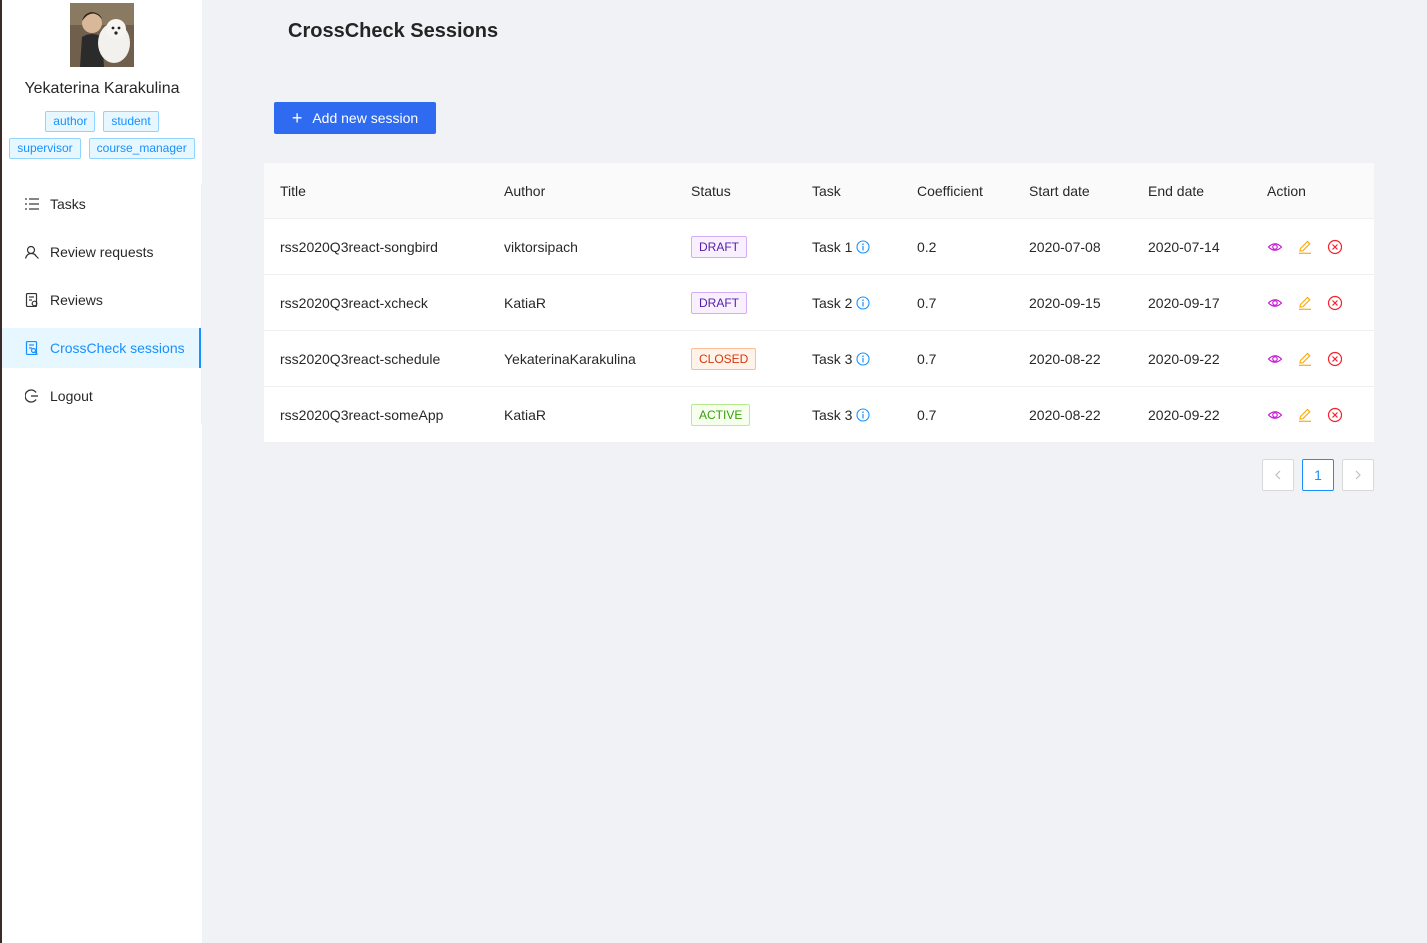  What do you see at coordinates (1176, 190) in the screenshot?
I see `column-header-end-date: End date` at bounding box center [1176, 190].